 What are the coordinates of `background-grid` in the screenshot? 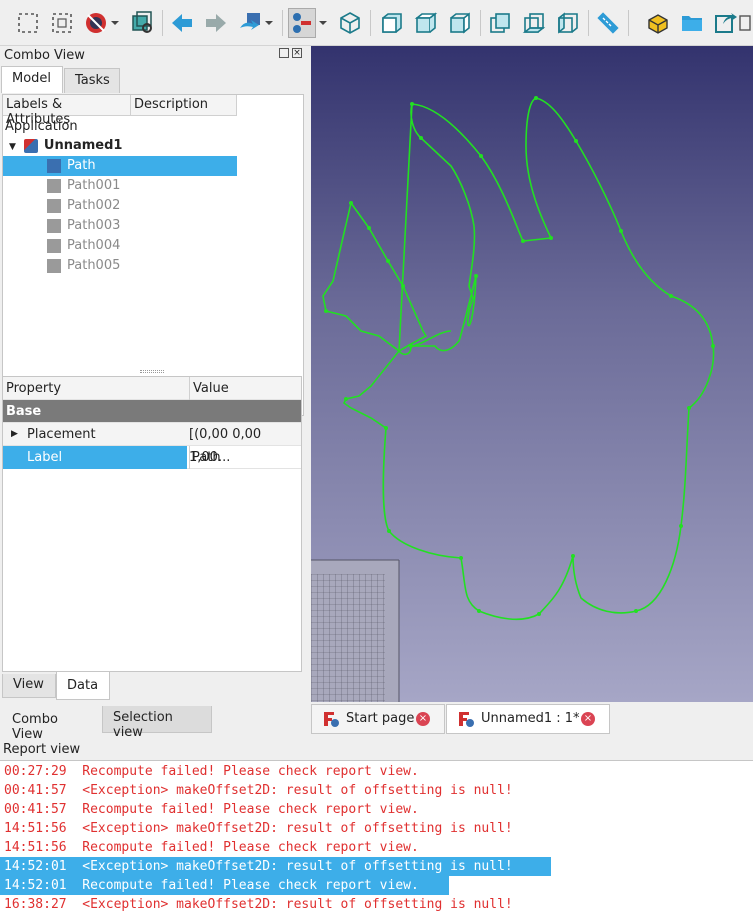 It's located at (348, 638).